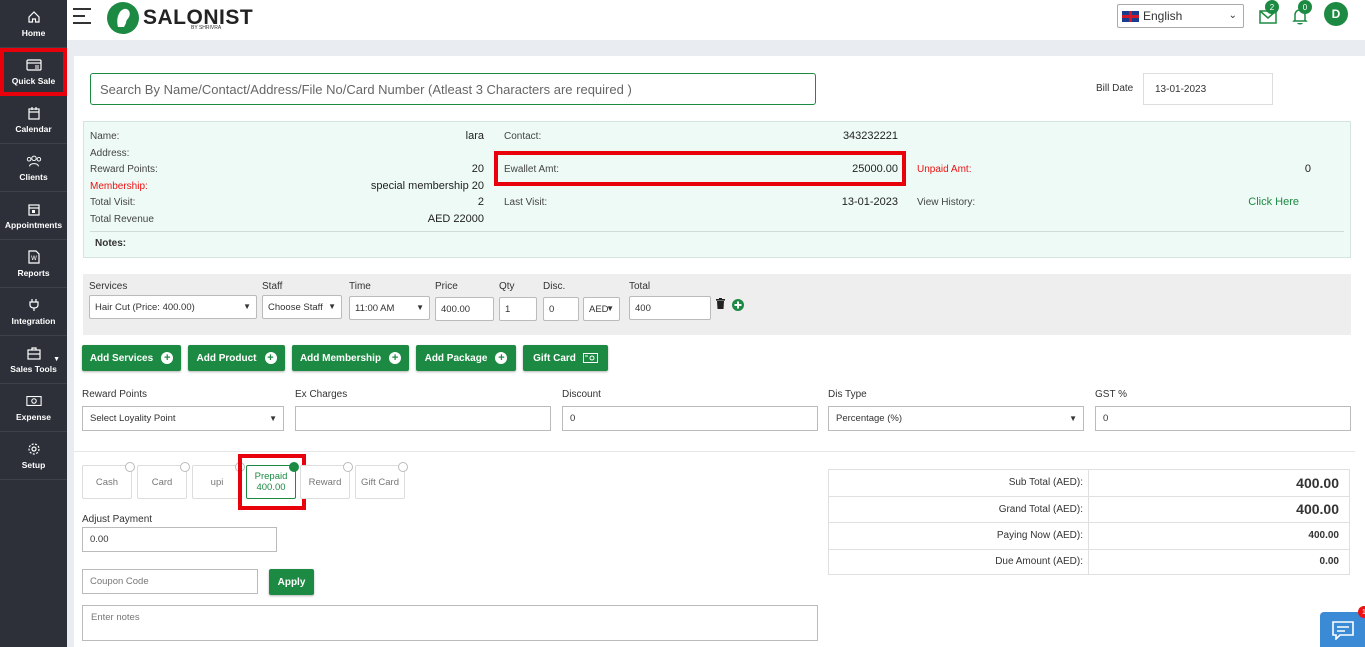 Image resolution: width=1365 pixels, height=647 pixels. Describe the element at coordinates (464, 309) in the screenshot. I see `price-input: 400.00` at that location.